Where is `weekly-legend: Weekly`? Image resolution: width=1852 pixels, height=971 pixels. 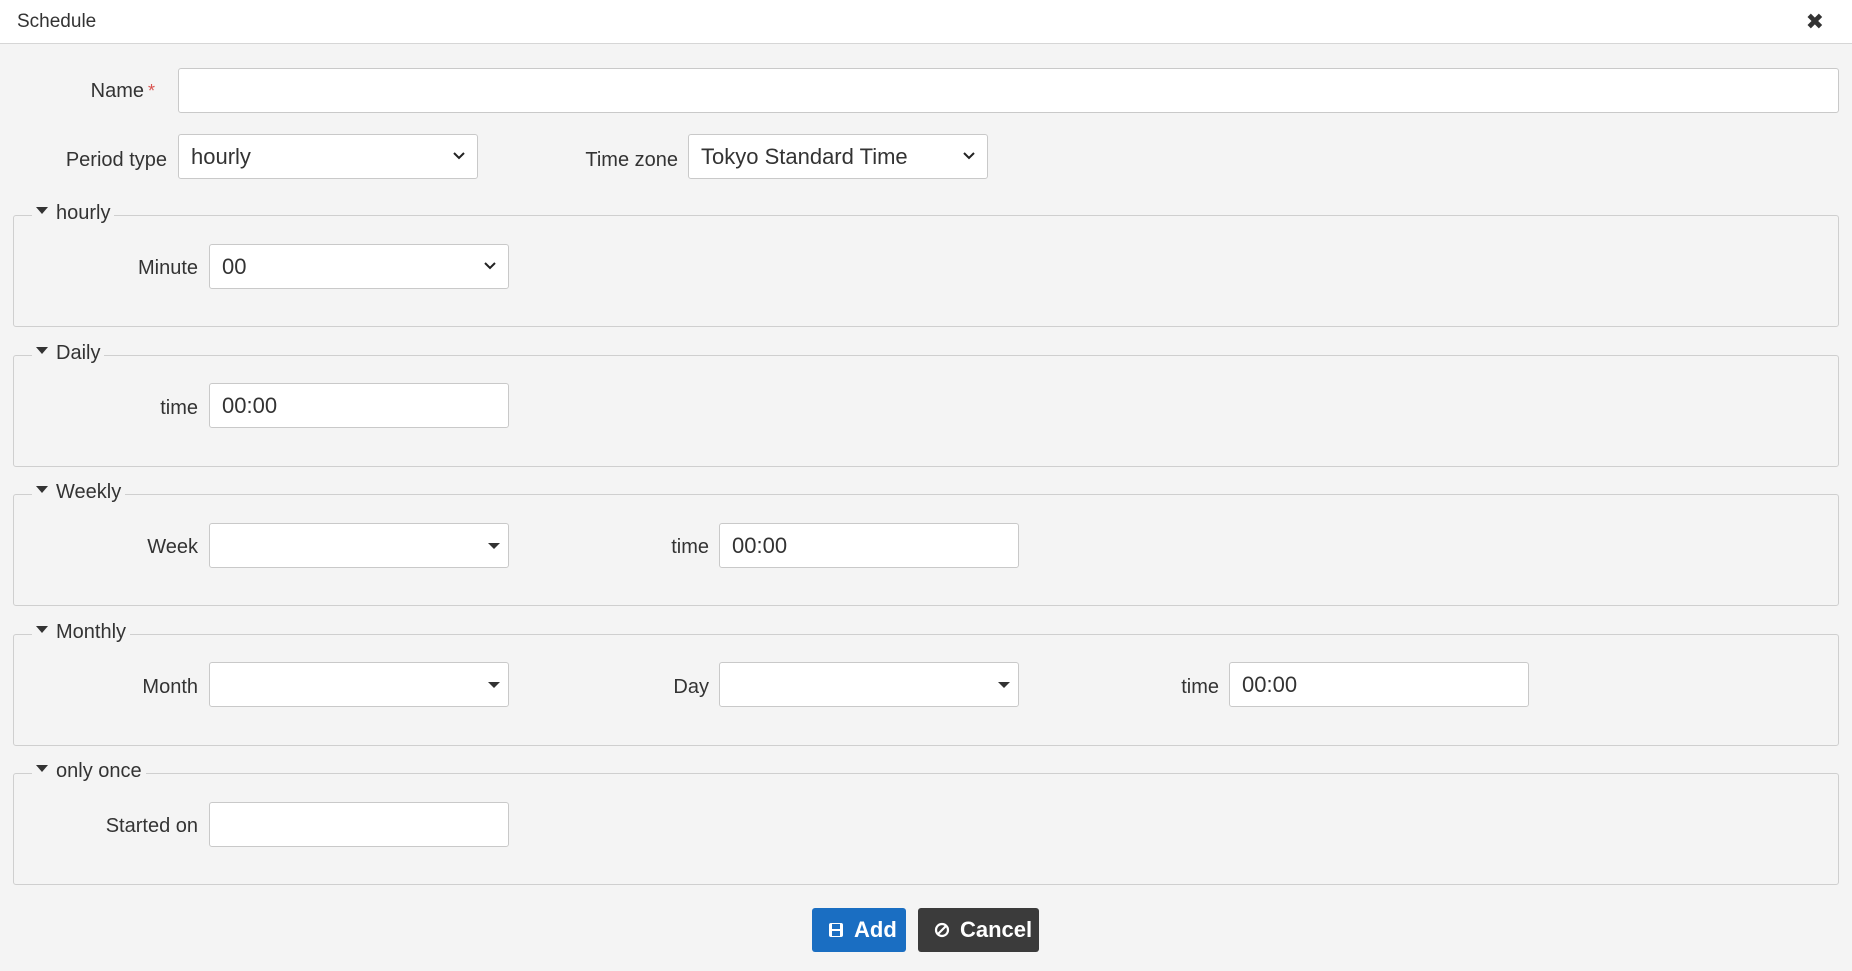
weekly-legend: Weekly is located at coordinates (89, 492).